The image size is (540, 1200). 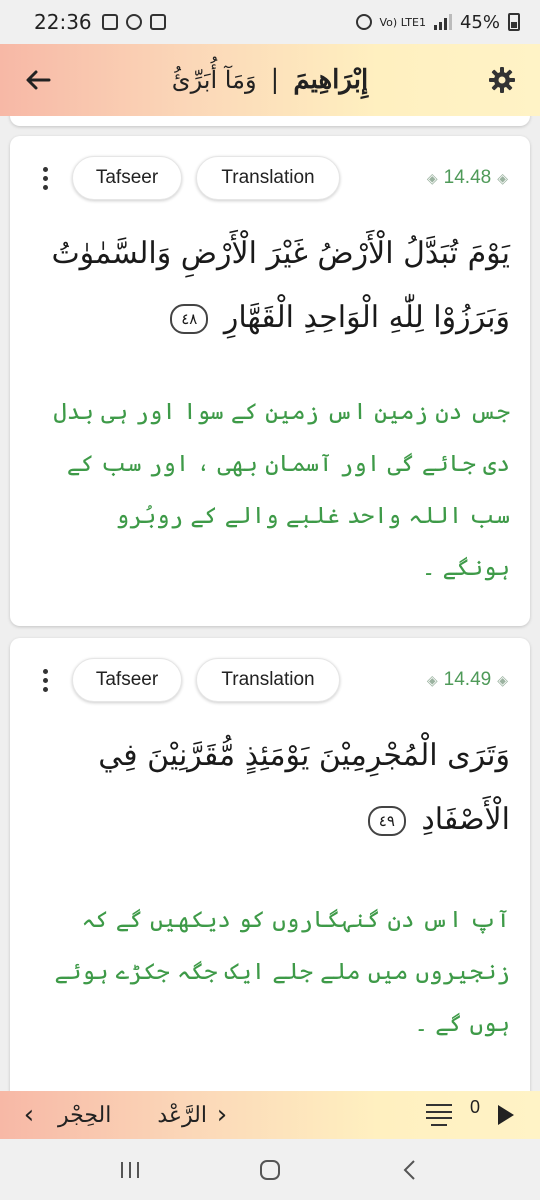 I want to click on ayah-number-text: 14.49, so click(x=467, y=679).